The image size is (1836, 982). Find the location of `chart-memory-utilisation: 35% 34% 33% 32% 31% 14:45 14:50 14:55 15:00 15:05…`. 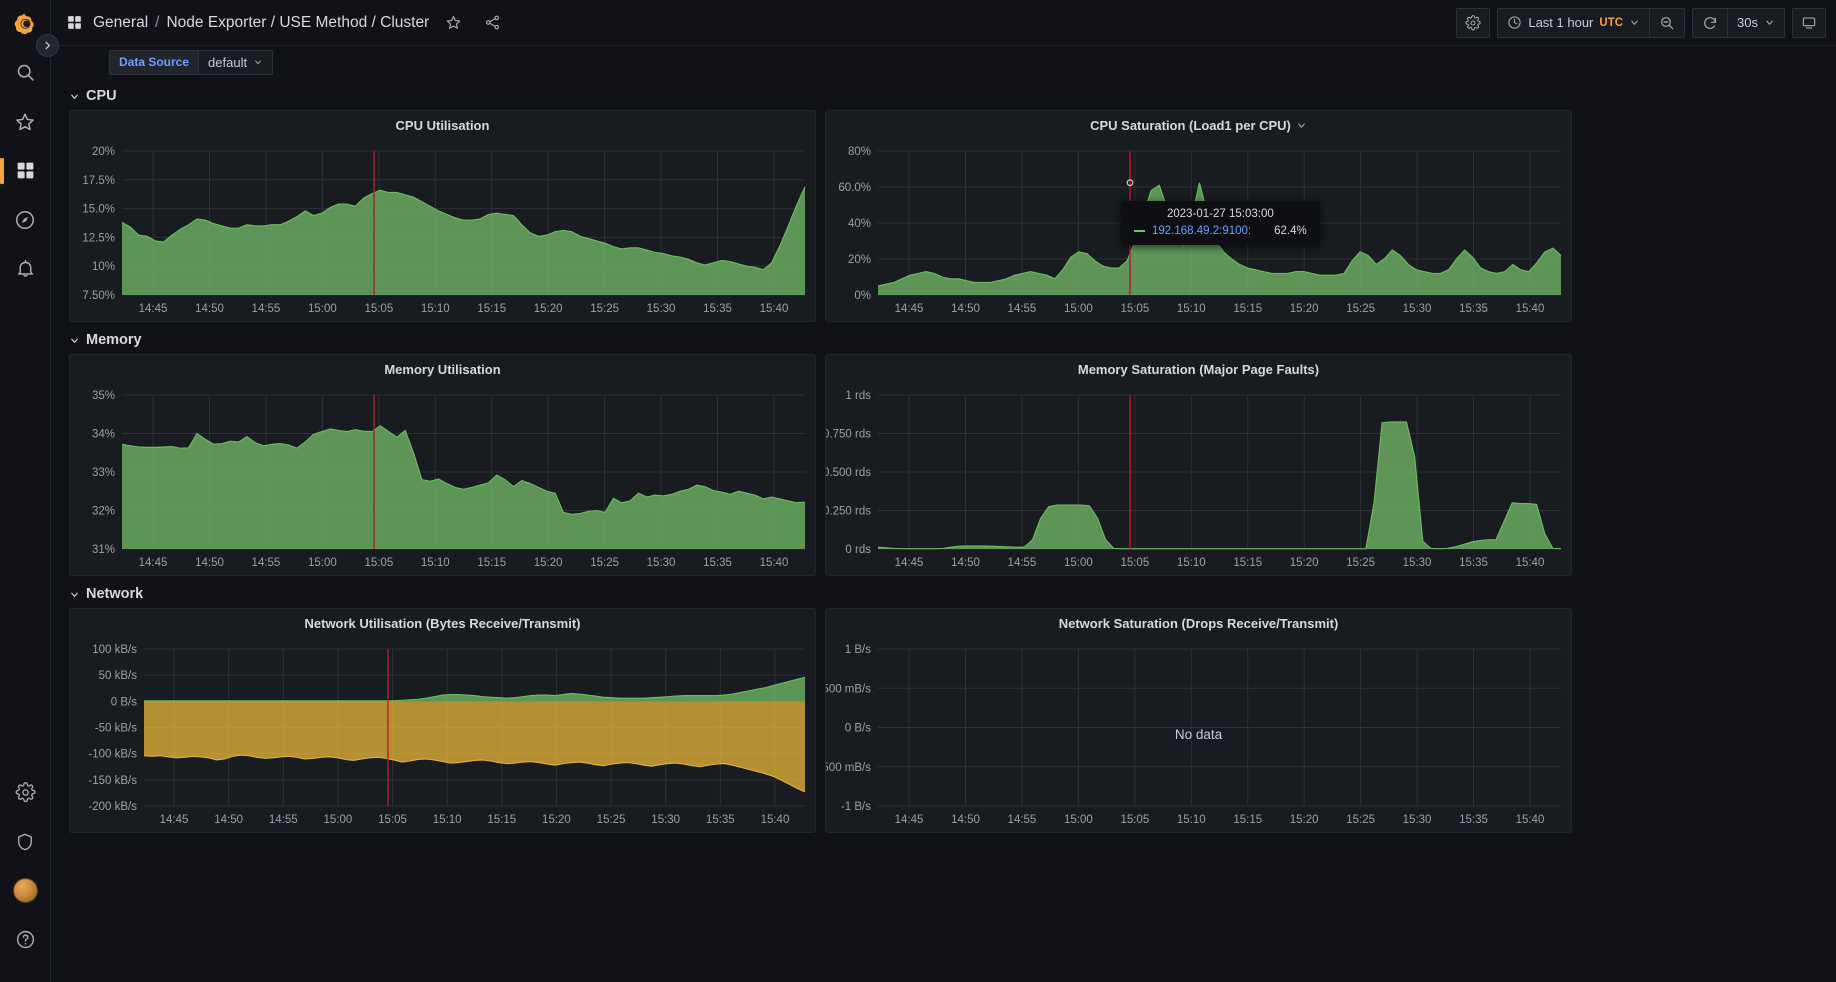

chart-memory-utilisation: 35% 34% 33% 32% 31% 14:45 14:50 14:55 15:00 15:05… is located at coordinates (442, 479).